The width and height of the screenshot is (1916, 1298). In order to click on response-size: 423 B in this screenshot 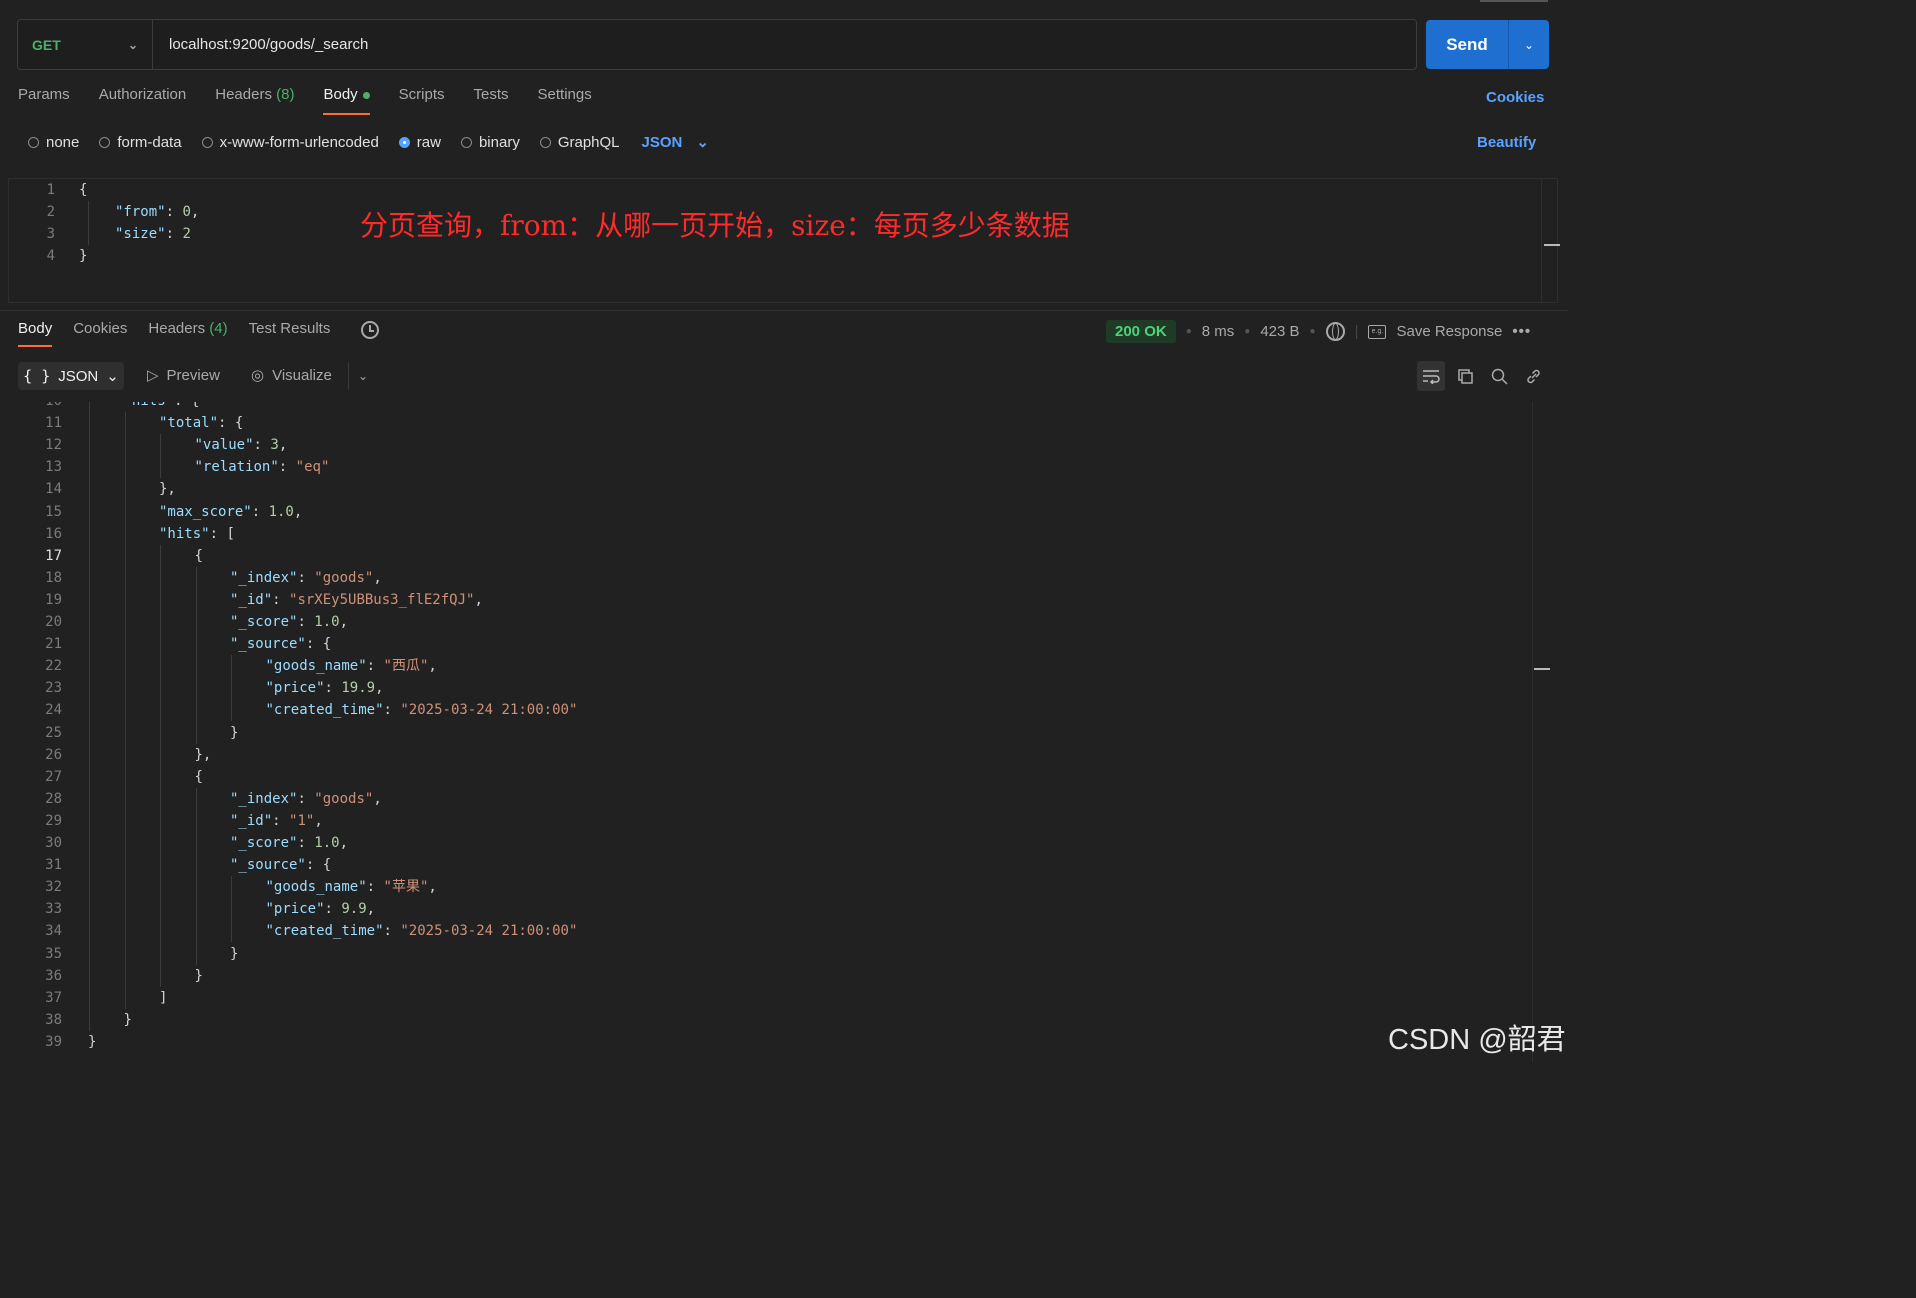, I will do `click(1279, 331)`.